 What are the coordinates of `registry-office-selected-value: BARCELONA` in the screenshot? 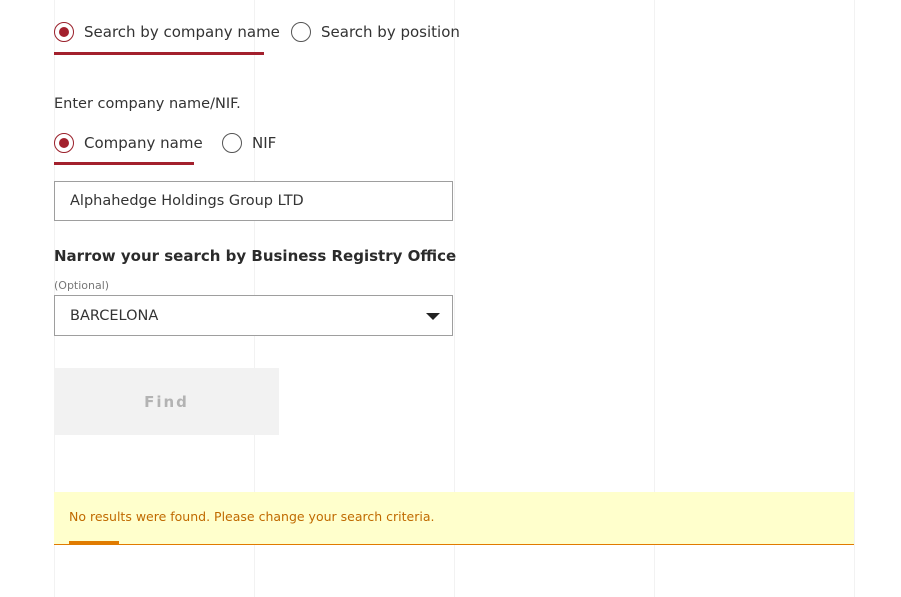 It's located at (114, 315).